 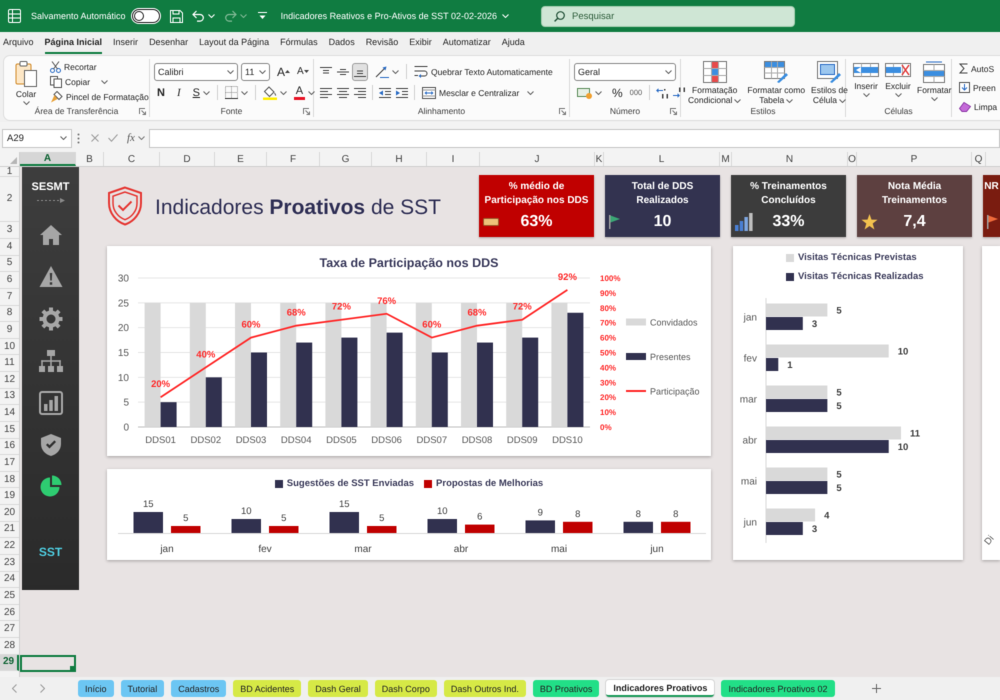 What do you see at coordinates (161, 93) in the screenshot?
I see `bold-button: N` at bounding box center [161, 93].